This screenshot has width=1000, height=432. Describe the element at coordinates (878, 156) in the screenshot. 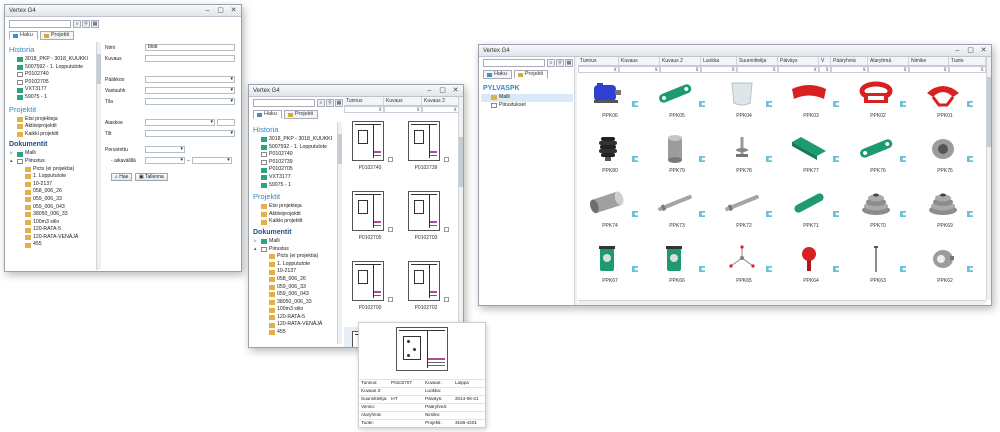

I see `part-thumbnail: PPK76` at that location.